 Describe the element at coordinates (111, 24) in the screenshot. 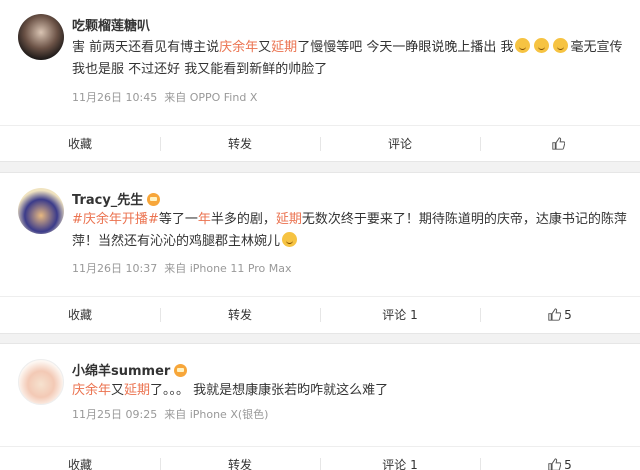

I see `username: 吃颗榴莲糖叭` at that location.